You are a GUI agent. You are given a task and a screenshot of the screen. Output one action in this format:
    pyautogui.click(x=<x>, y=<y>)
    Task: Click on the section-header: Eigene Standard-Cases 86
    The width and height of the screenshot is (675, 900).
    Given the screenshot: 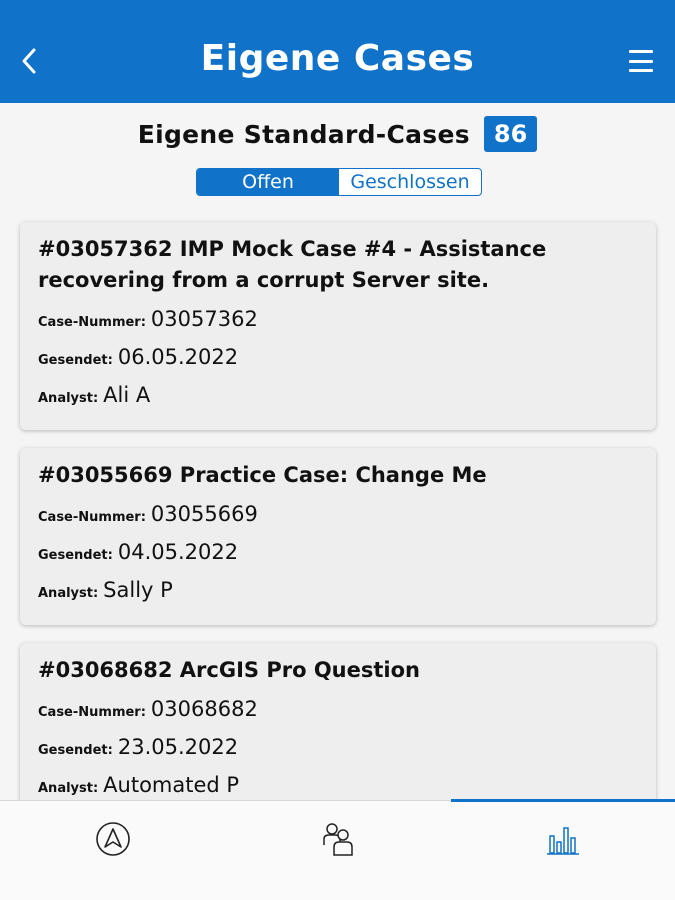 What is the action you would take?
    pyautogui.click(x=337, y=134)
    